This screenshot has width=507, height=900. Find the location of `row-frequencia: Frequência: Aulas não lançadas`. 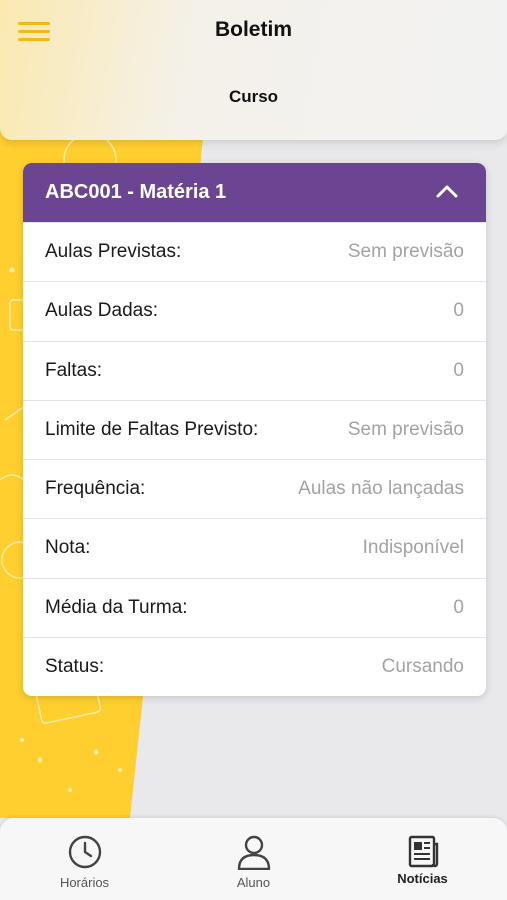

row-frequencia: Frequência: Aulas não lançadas is located at coordinates (254, 488).